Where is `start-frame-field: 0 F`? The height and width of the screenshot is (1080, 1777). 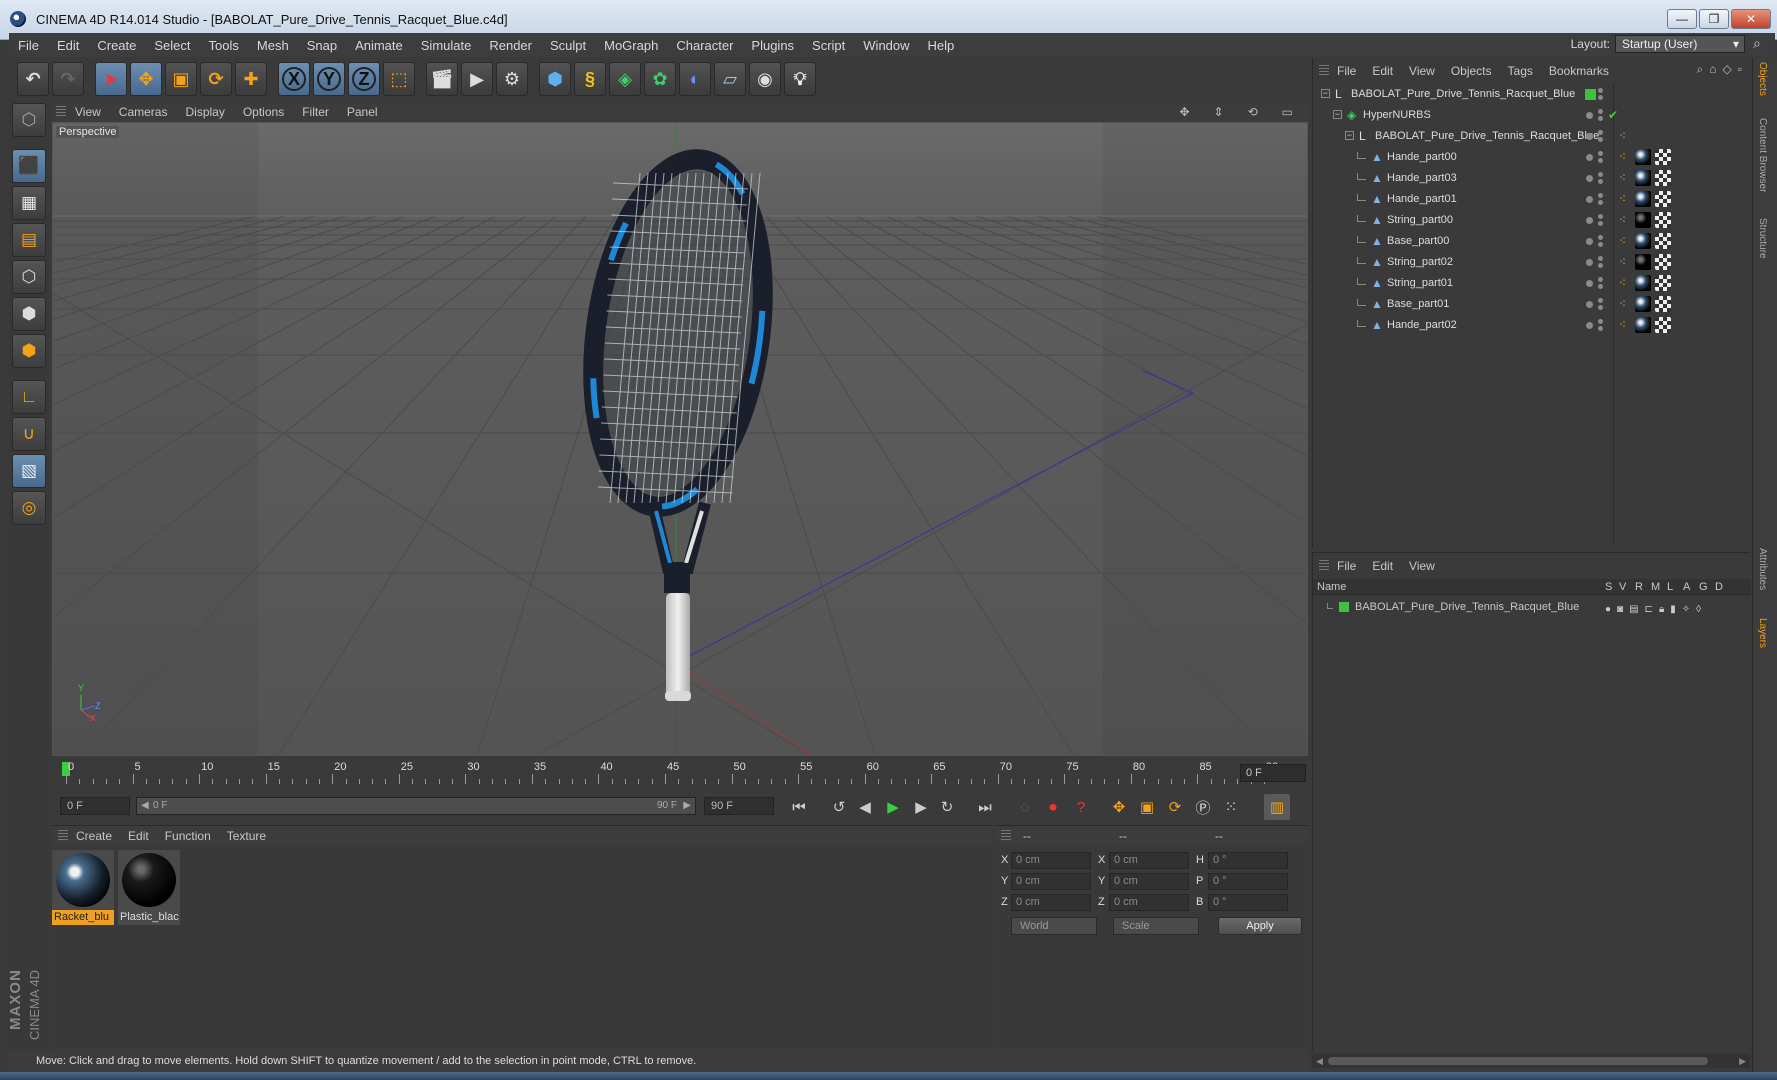
start-frame-field: 0 F is located at coordinates (95, 806).